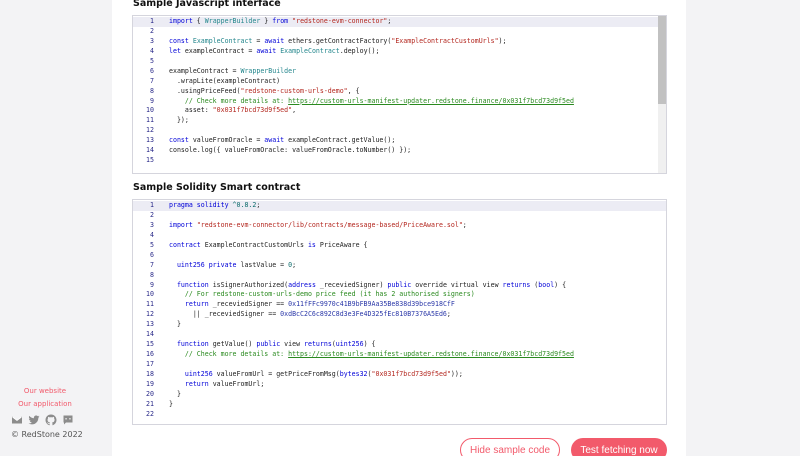 This screenshot has width=800, height=456. I want to click on code-line: 21}, so click(159, 403).